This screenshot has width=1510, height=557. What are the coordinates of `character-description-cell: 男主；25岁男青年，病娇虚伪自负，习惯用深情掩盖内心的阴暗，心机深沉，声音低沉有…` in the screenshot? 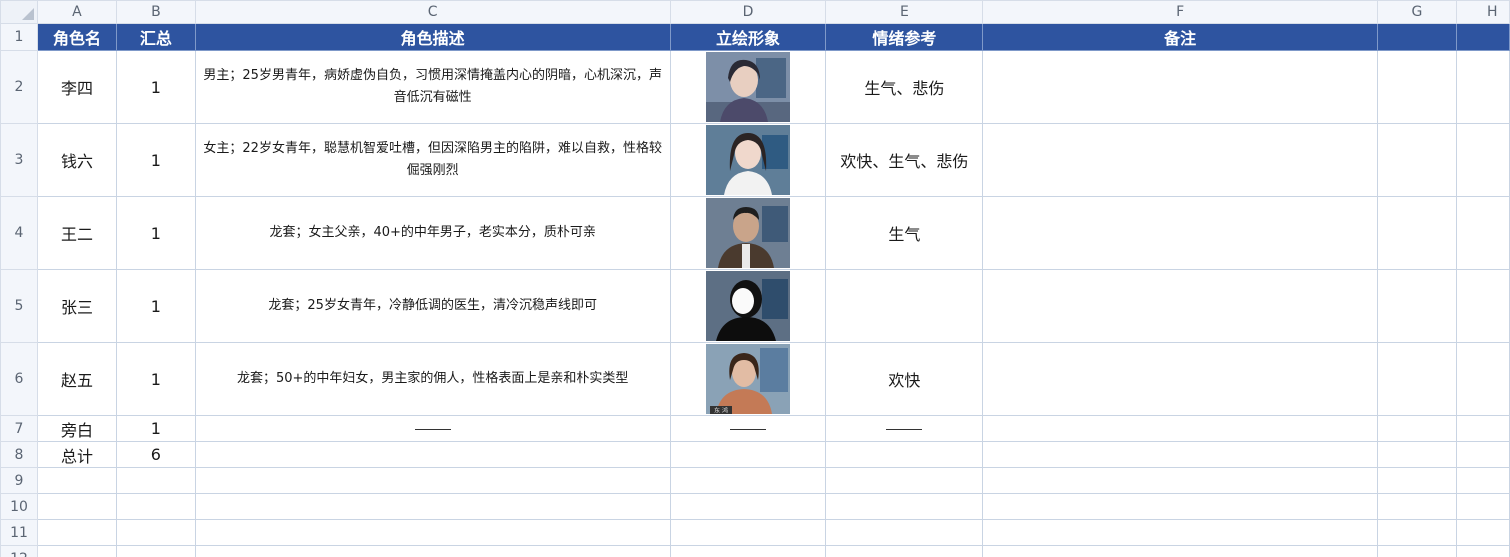 It's located at (432, 87).